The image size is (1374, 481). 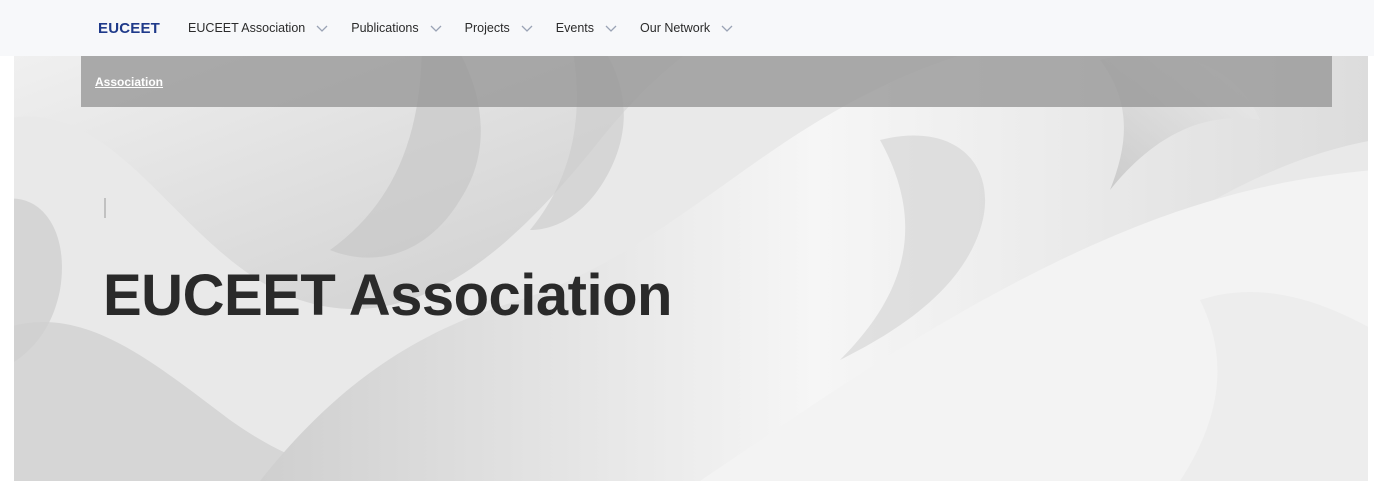 What do you see at coordinates (247, 28) in the screenshot?
I see `nav-item-label: EUCEET Association` at bounding box center [247, 28].